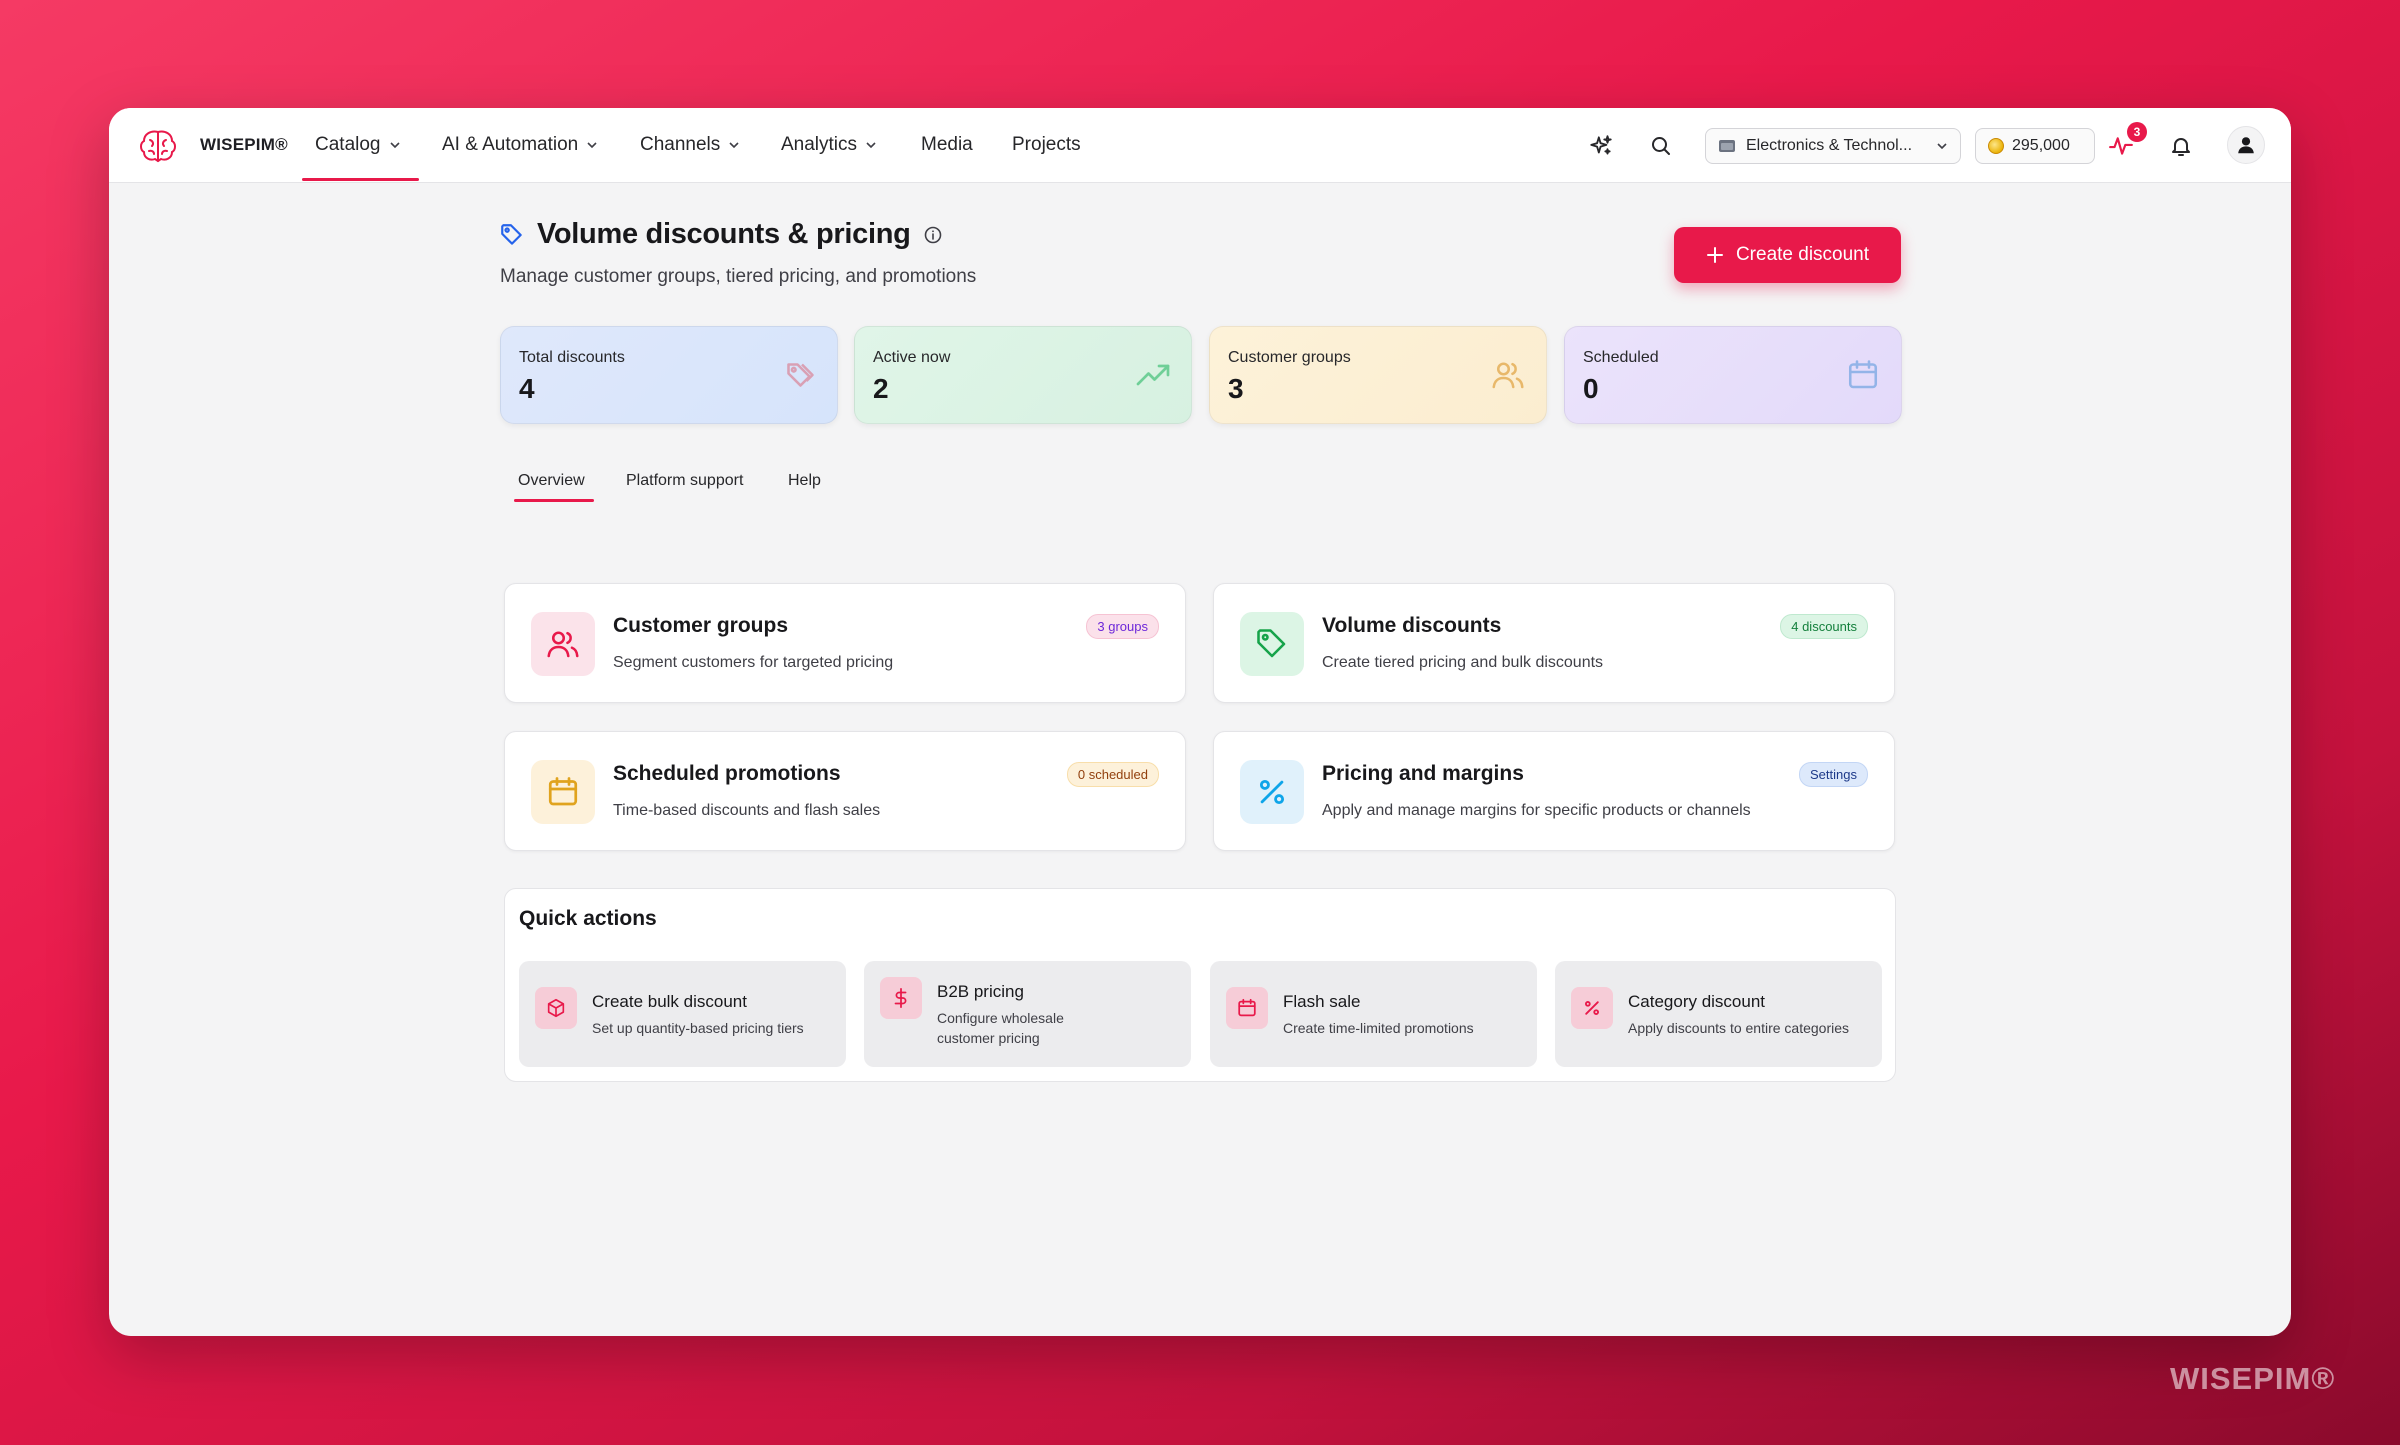 Image resolution: width=2400 pixels, height=1445 pixels. What do you see at coordinates (1727, 146) in the screenshot?
I see `folder-icon` at bounding box center [1727, 146].